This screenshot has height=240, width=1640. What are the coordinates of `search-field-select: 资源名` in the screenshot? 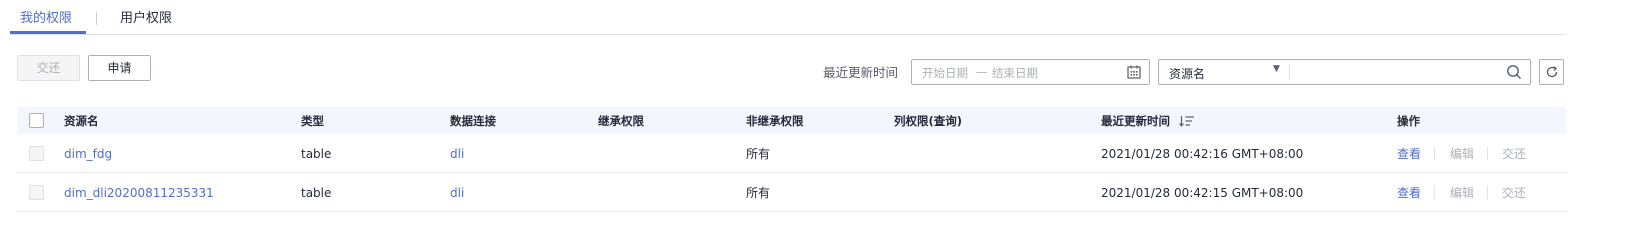 It's located at (1187, 73).